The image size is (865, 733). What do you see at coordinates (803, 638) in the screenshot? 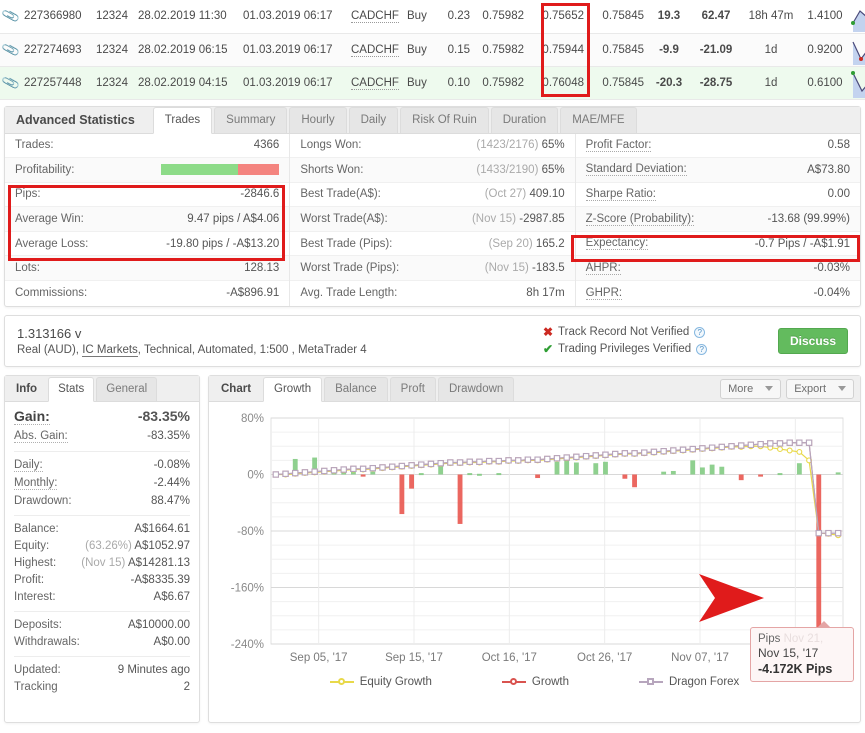
I see `tooltip-faint-date: Nov 21,` at bounding box center [803, 638].